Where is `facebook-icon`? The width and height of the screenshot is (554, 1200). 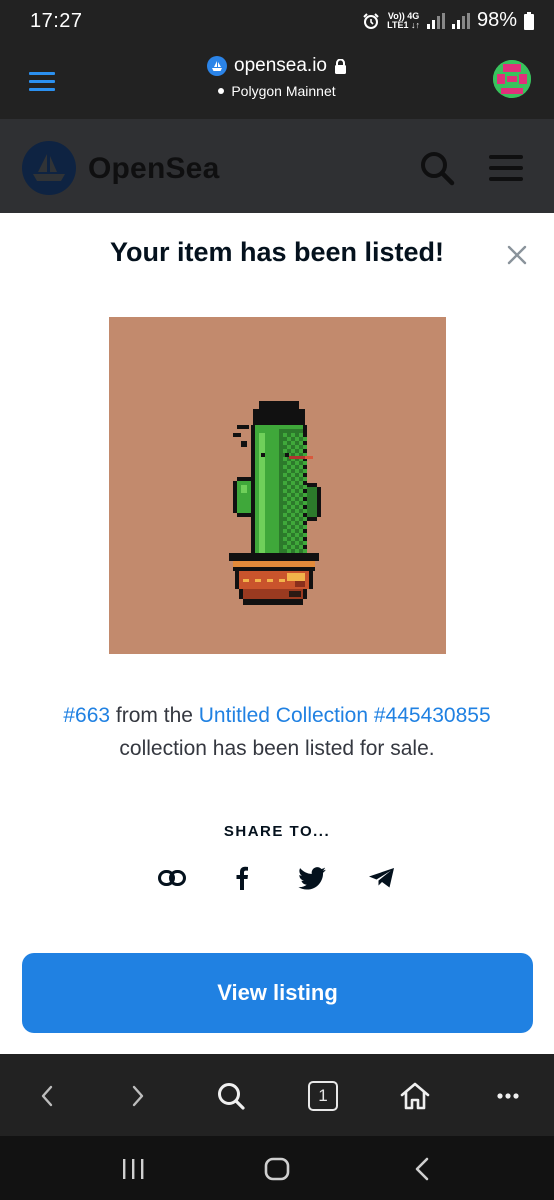
facebook-icon is located at coordinates (242, 878).